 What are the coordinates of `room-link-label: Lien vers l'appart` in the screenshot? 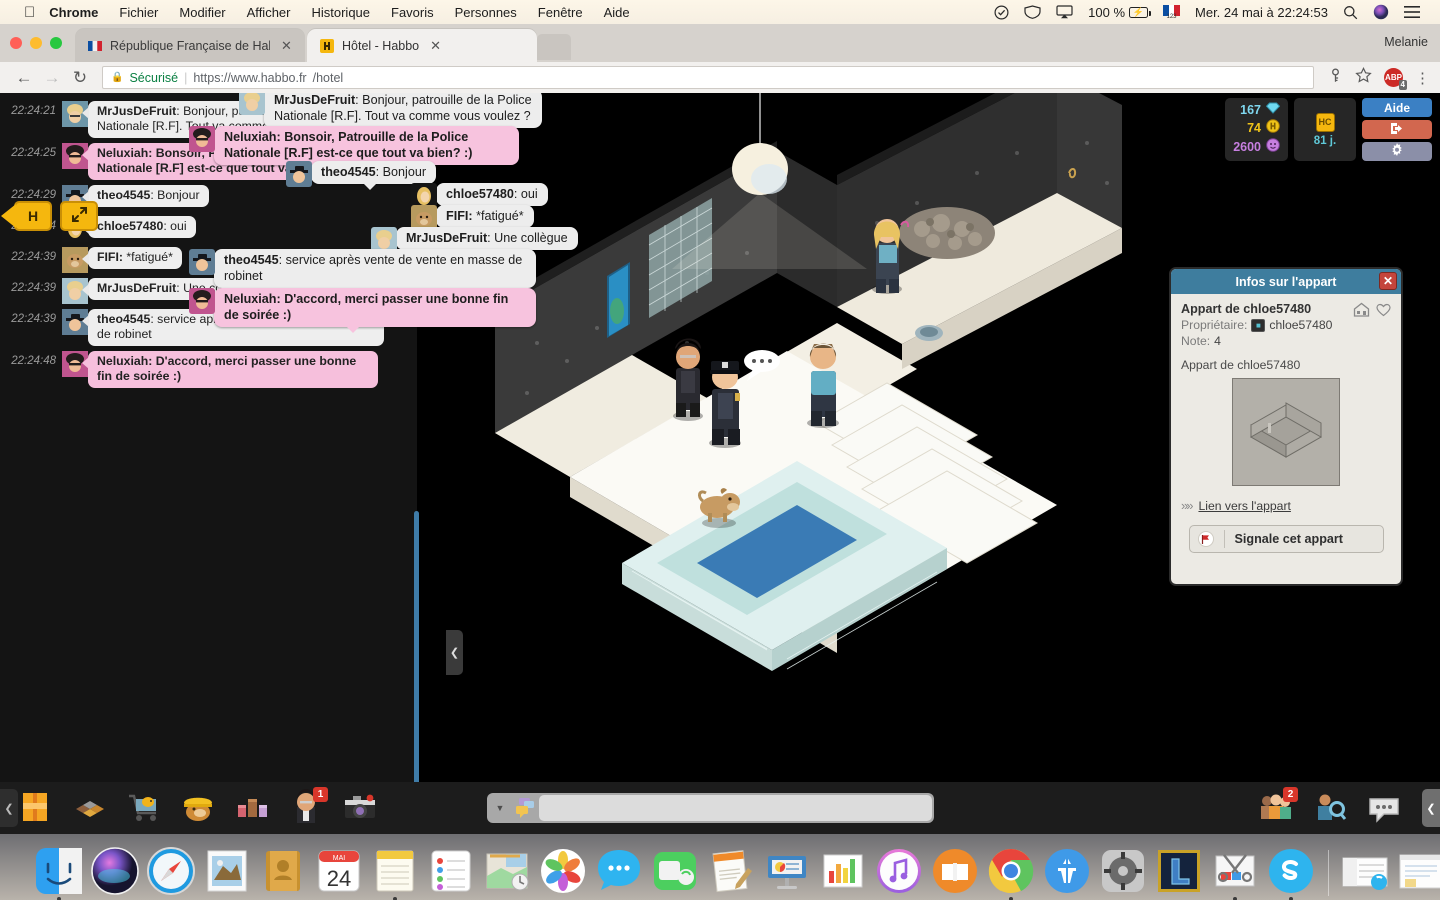 It's located at (1244, 506).